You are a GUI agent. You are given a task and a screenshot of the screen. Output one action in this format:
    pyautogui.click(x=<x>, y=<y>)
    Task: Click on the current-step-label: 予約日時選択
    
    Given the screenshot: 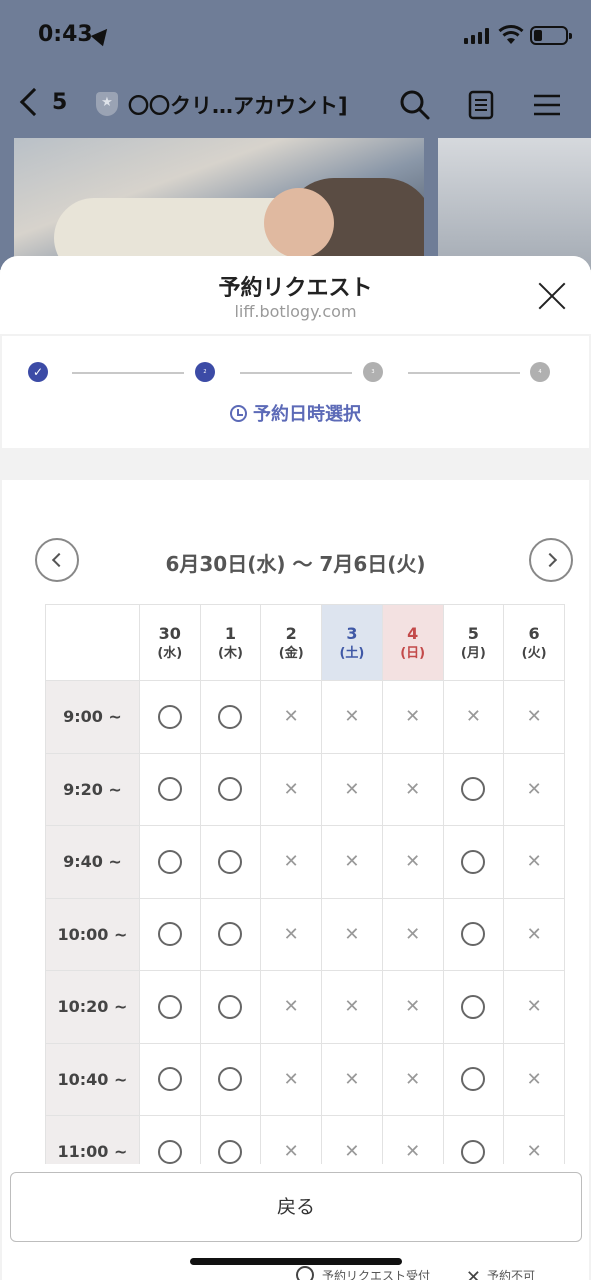 What is the action you would take?
    pyautogui.click(x=295, y=413)
    